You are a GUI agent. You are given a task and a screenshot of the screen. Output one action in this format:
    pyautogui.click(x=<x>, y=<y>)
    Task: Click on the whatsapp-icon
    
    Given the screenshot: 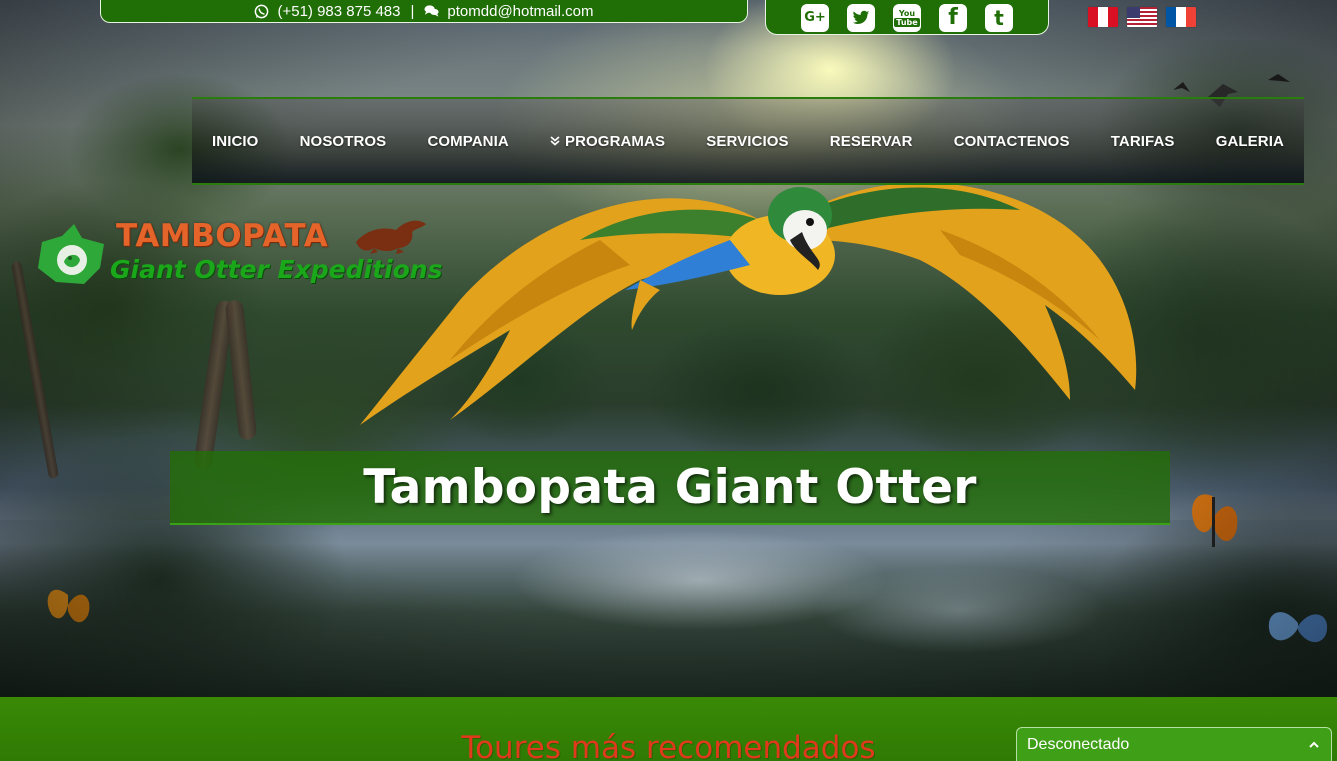 What is the action you would take?
    pyautogui.click(x=261, y=11)
    